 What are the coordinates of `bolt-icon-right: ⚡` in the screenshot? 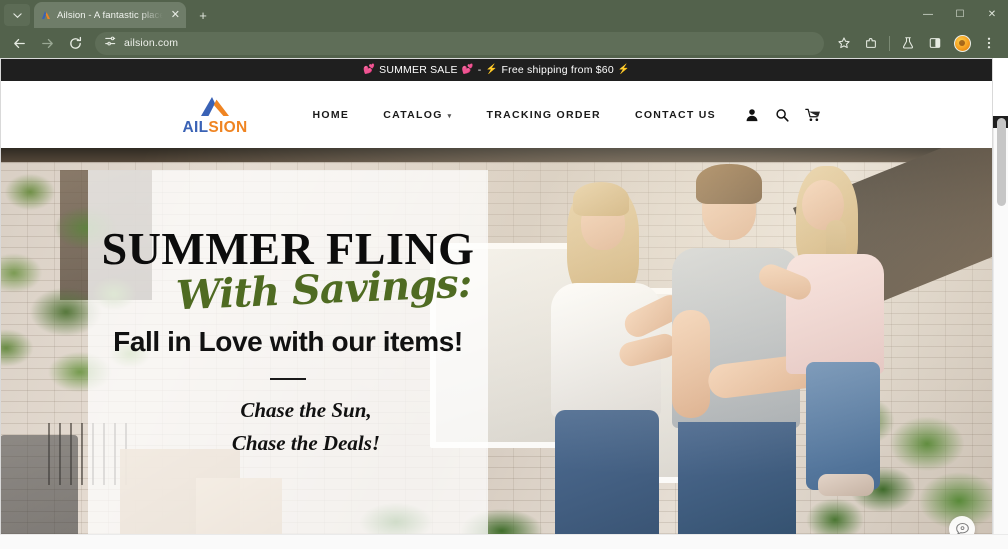 It's located at (623, 69).